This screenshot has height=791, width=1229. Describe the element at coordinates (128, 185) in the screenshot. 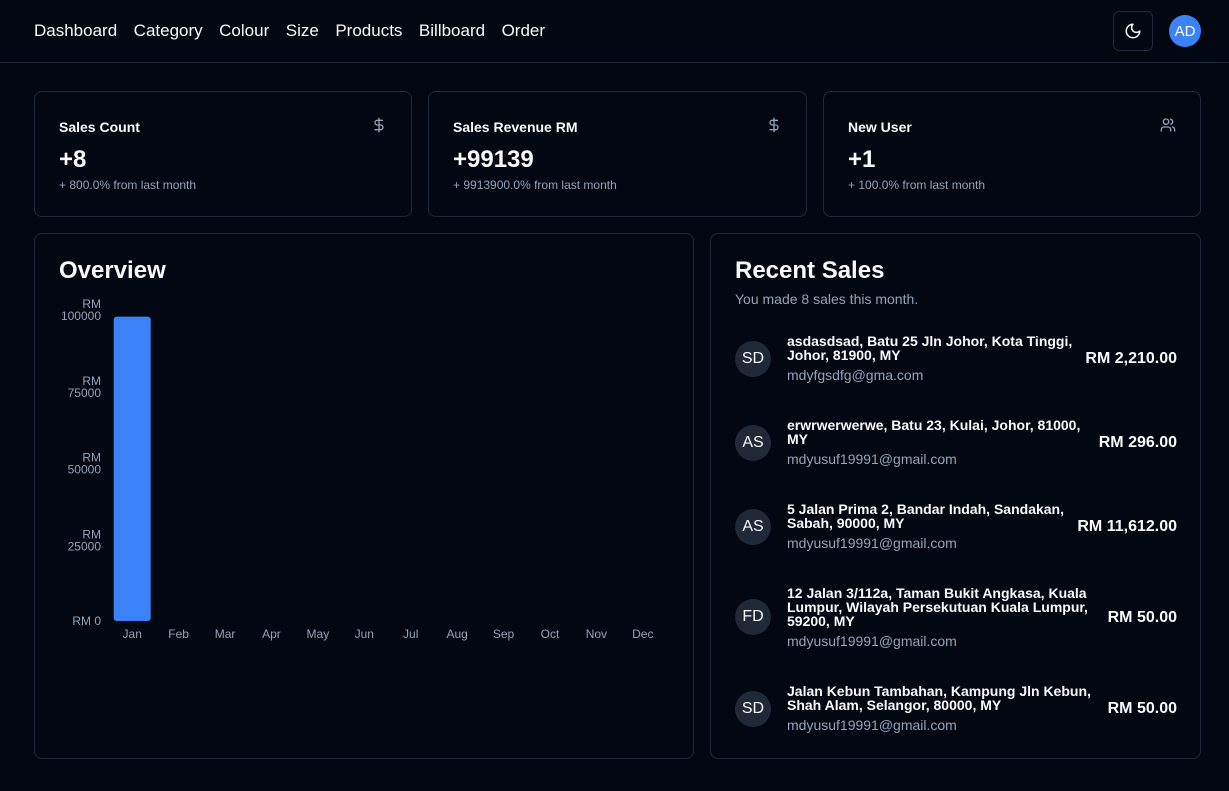

I see `stat-change: + 800.0% from last month` at that location.